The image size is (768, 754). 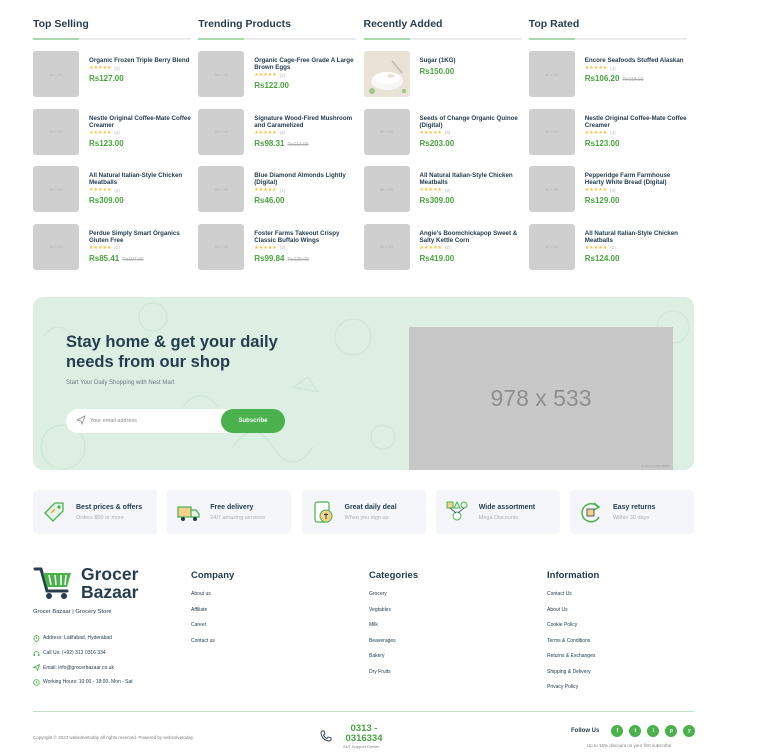 I want to click on feature-title: Wide assortment, so click(x=507, y=507).